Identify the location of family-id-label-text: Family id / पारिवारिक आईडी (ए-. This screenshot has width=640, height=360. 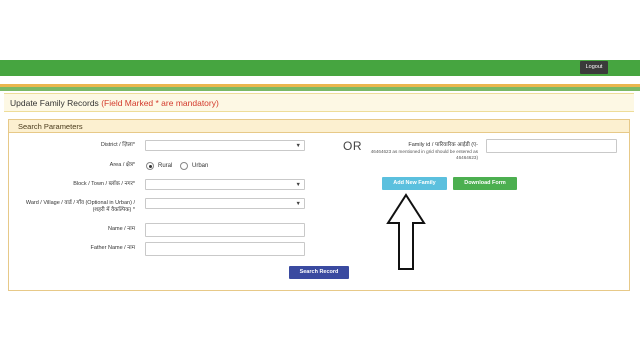
(443, 145).